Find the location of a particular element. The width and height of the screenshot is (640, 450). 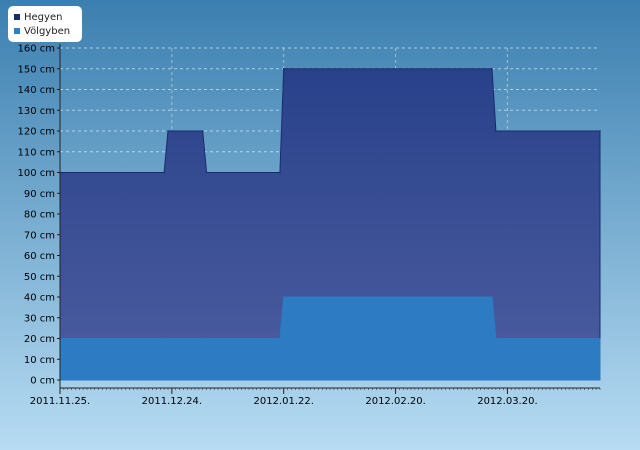

x-tick-label: 2012.03.20. is located at coordinates (507, 401).